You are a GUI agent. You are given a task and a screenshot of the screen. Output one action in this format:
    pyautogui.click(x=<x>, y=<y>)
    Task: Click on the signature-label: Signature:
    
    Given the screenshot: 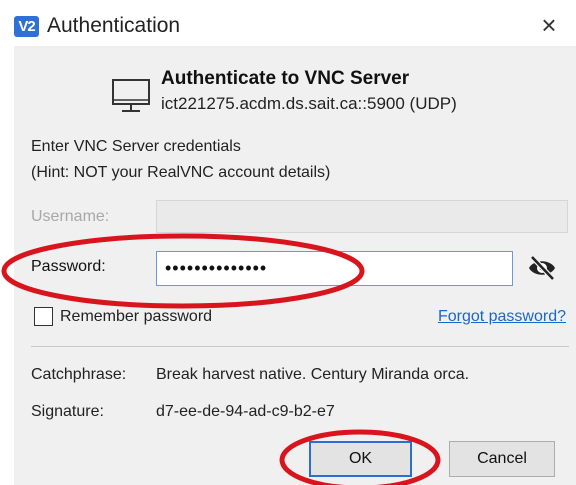 What is the action you would take?
    pyautogui.click(x=67, y=411)
    